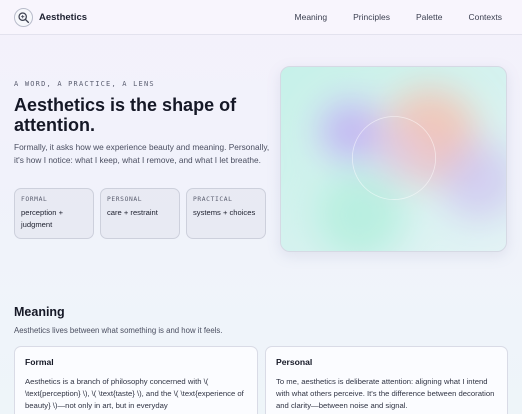 This screenshot has height=414, width=522. Describe the element at coordinates (371, 17) in the screenshot. I see `nav-link-principles: Principles` at that location.